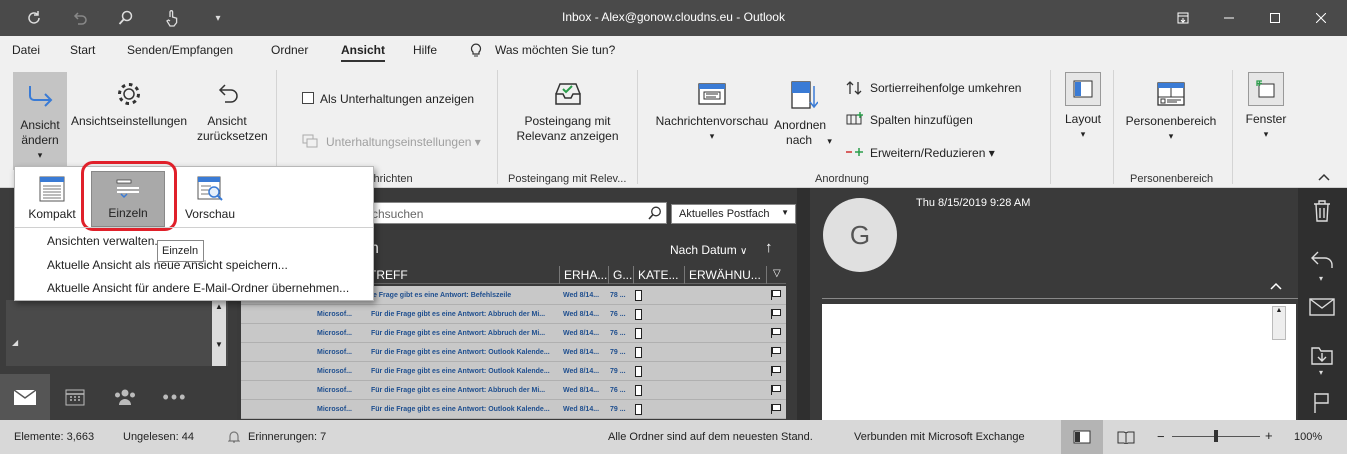 This screenshot has width=1347, height=454. I want to click on nav-mail, so click(25, 397).